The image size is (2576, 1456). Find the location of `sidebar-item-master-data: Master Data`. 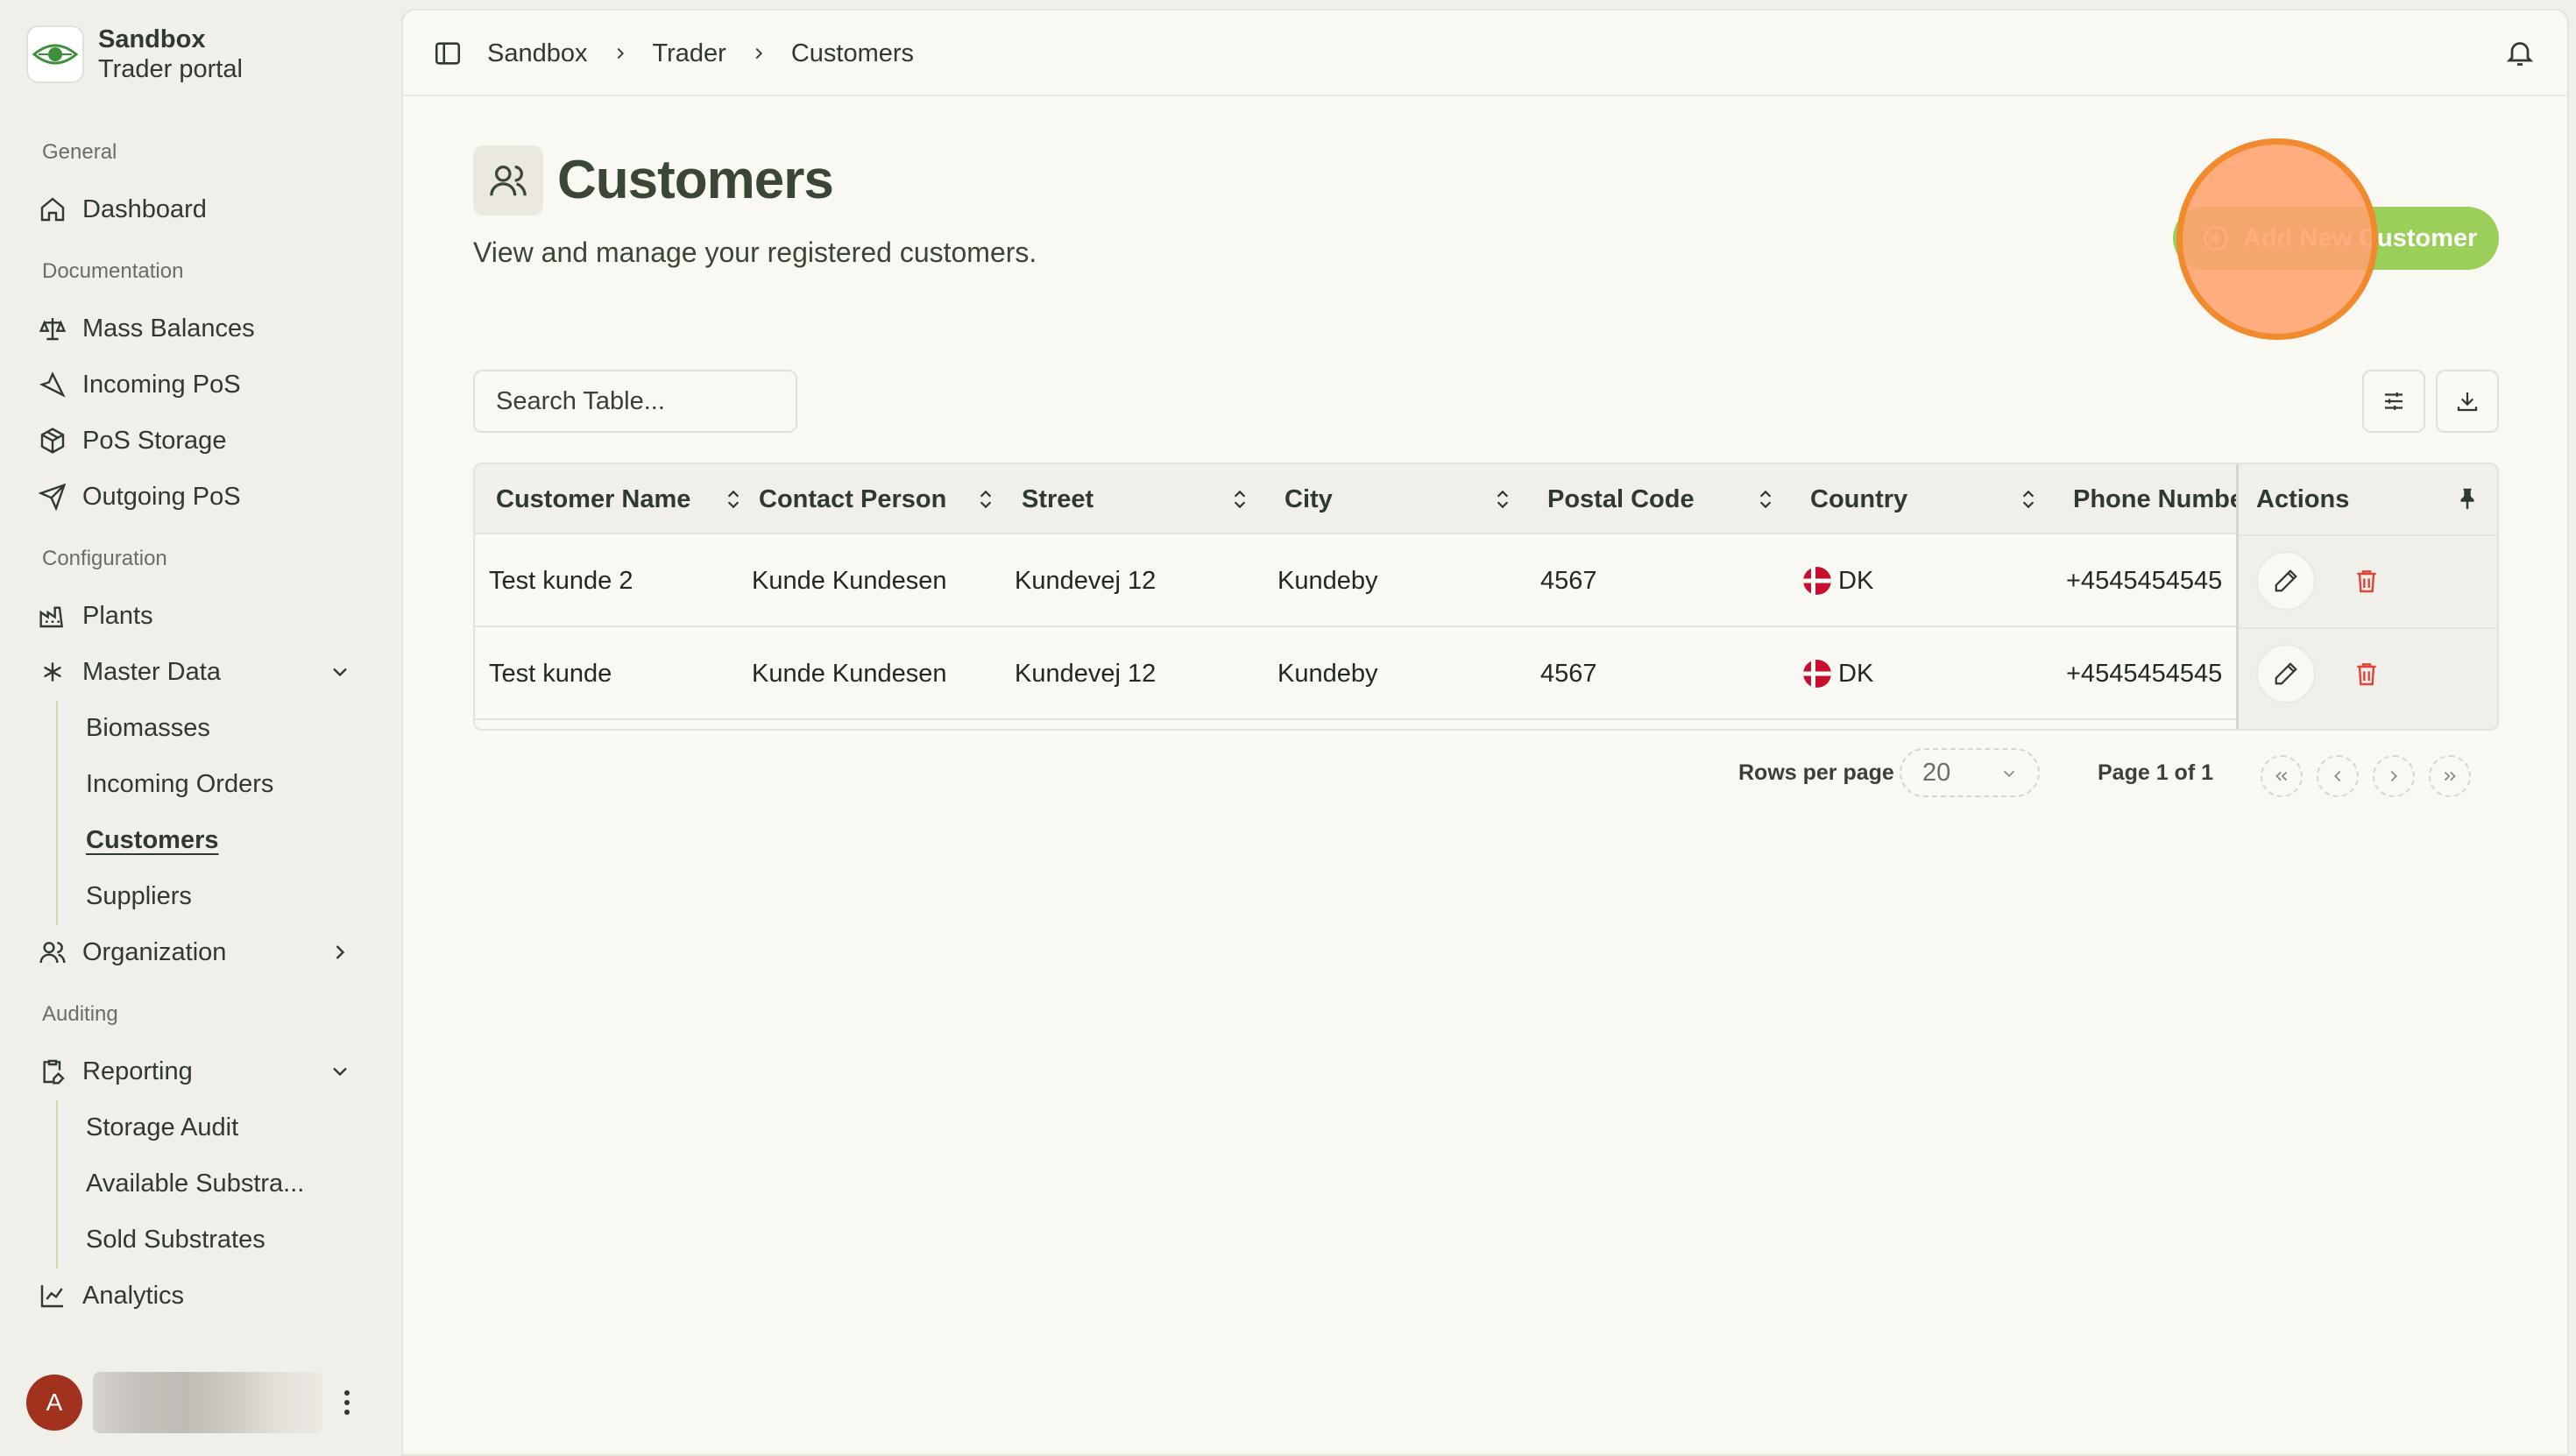

sidebar-item-master-data: Master Data is located at coordinates (201, 671).